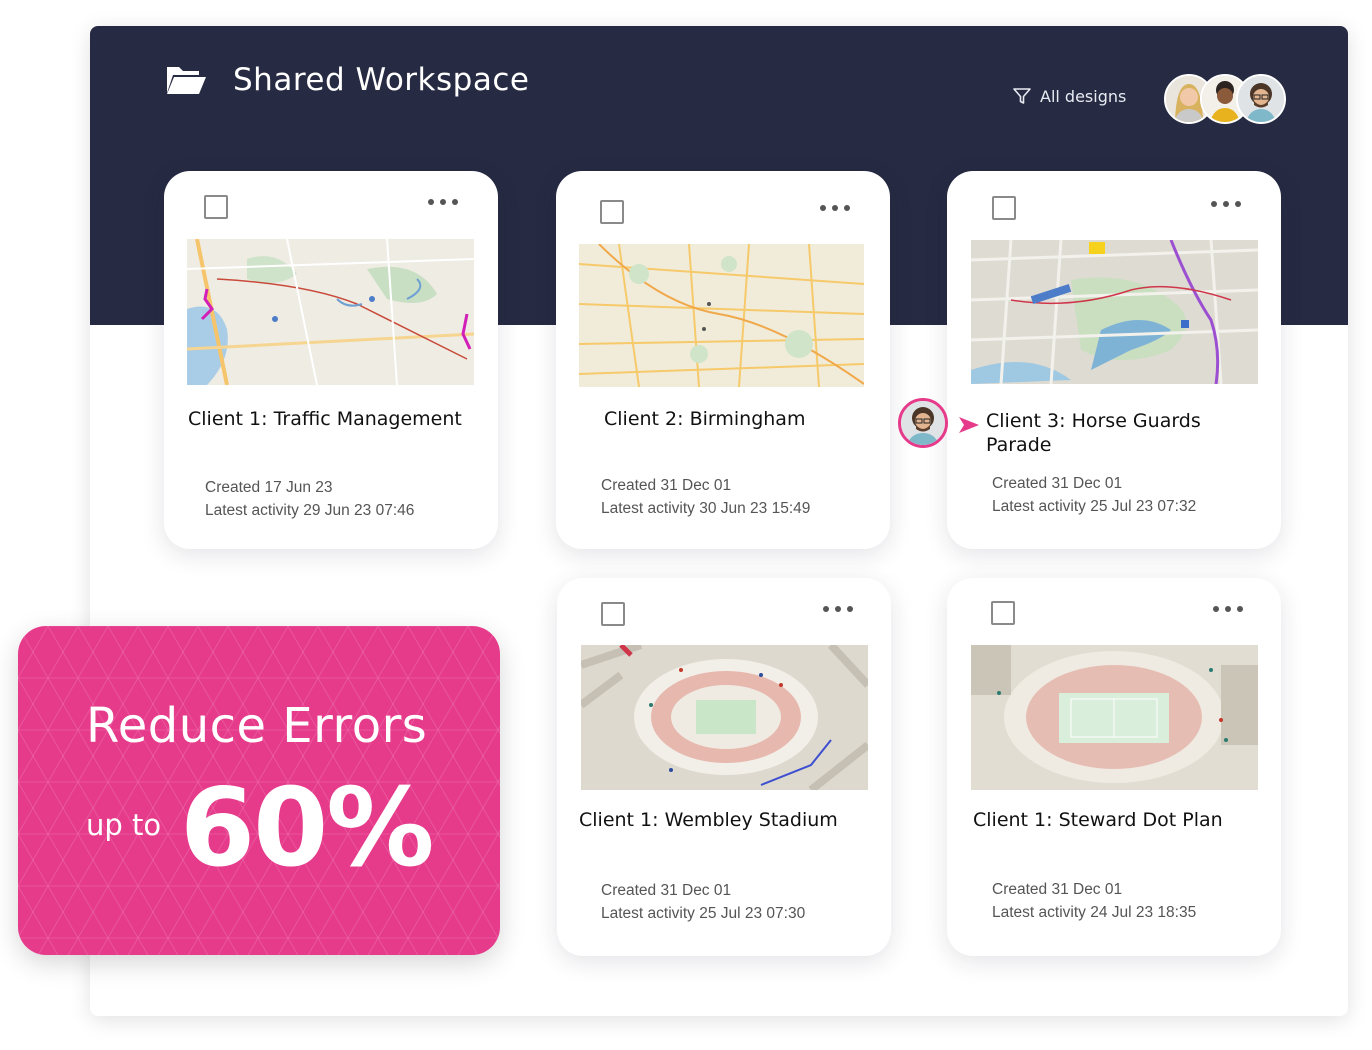 This screenshot has width=1372, height=1050. I want to click on workspace-title-area: Shared Workspace, so click(347, 80).